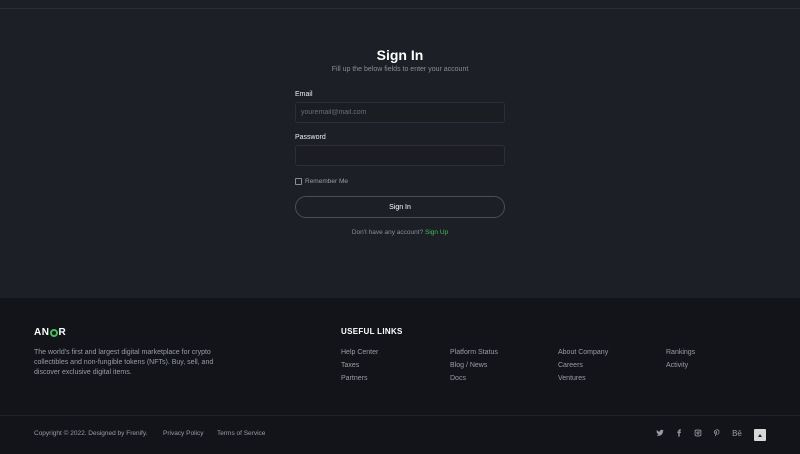 This screenshot has height=454, width=800. I want to click on password-field, so click(400, 155).